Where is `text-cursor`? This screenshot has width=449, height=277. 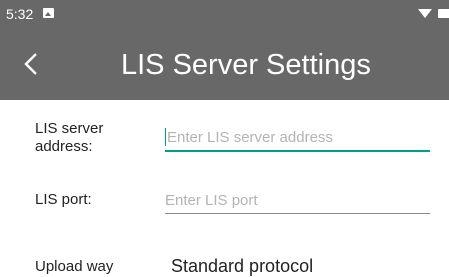
text-cursor is located at coordinates (165, 137).